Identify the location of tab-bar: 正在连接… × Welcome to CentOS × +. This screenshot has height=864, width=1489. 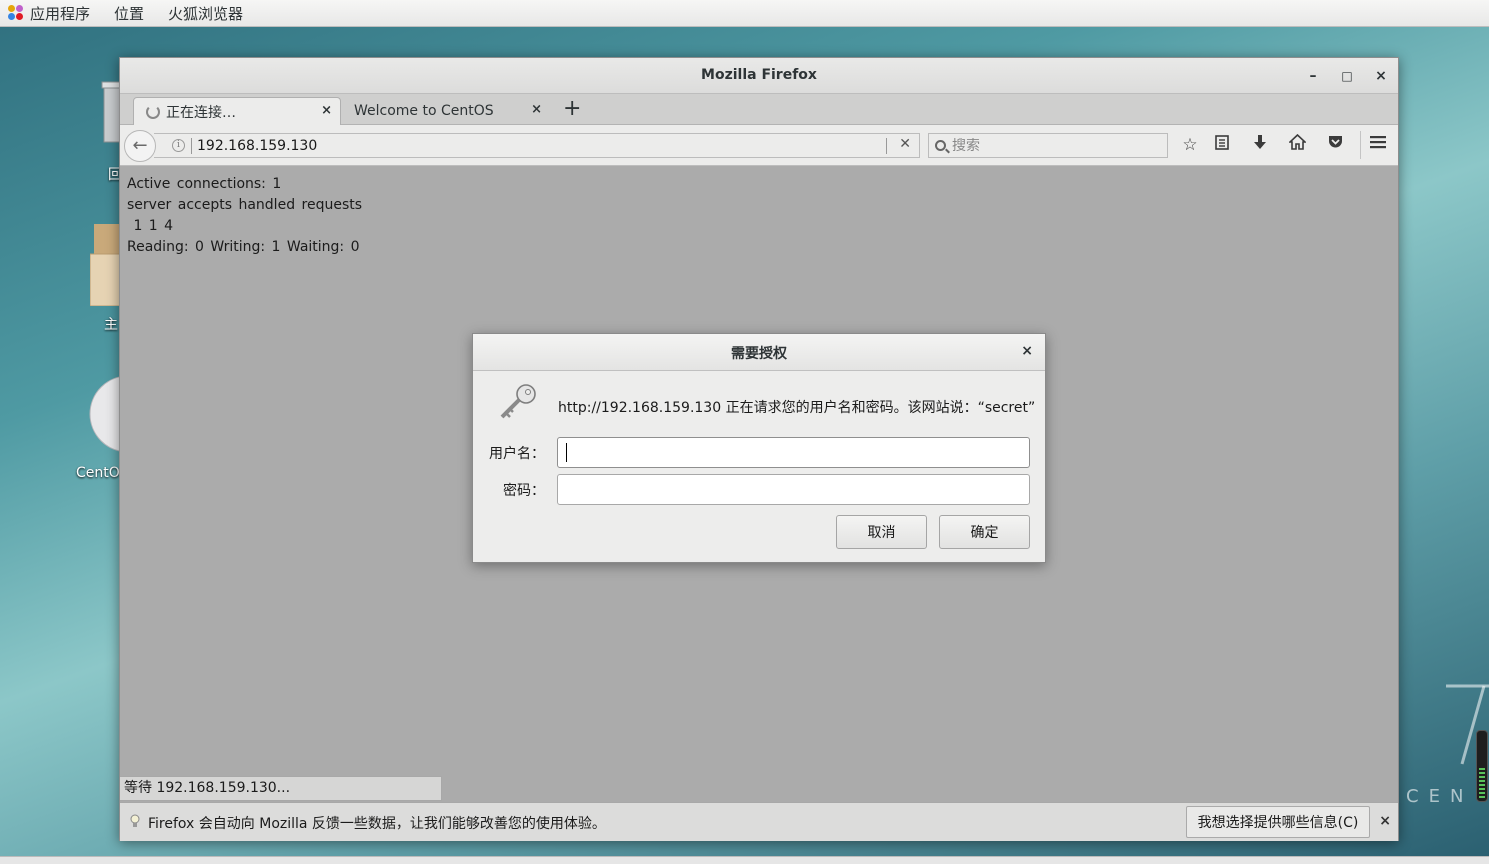
(759, 109).